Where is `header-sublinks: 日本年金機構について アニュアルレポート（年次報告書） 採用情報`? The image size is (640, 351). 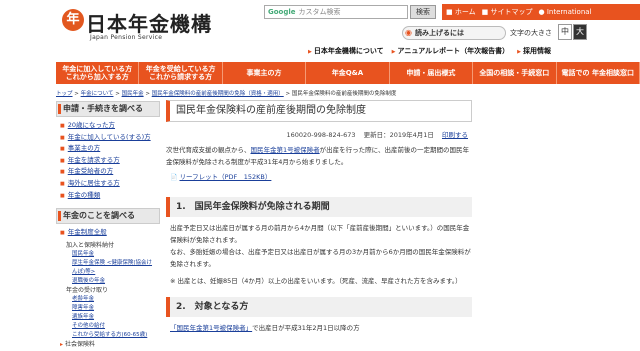
header-sublinks: 日本年金機構について アニュアルレポート（年次報告書） 採用情報 is located at coordinates (429, 51).